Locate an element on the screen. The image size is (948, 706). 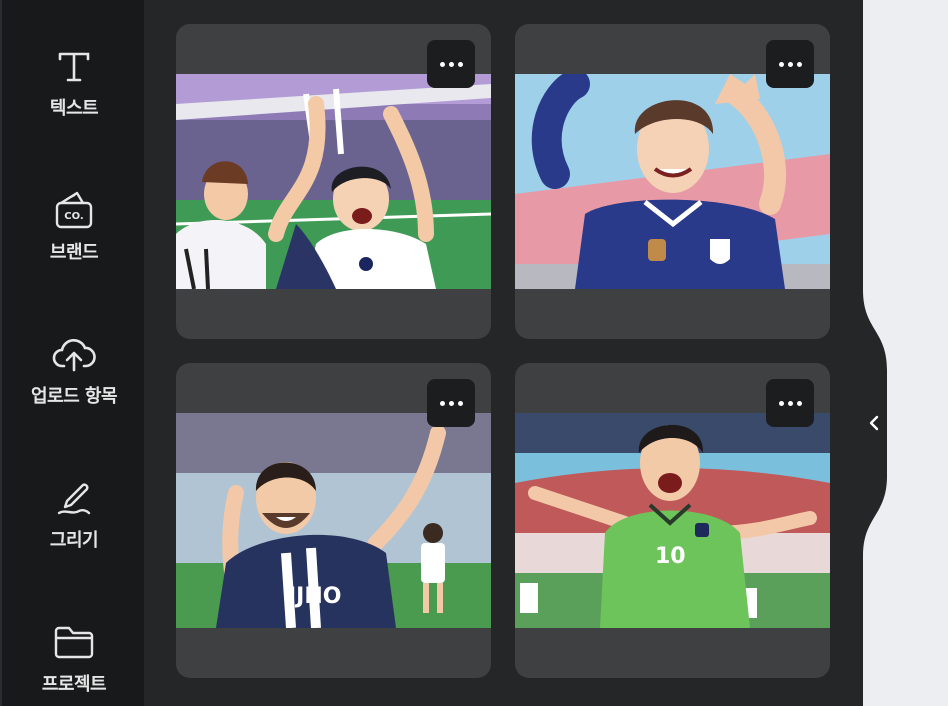
sidebar-item-uploads: 업로드 항목 is located at coordinates (74, 382).